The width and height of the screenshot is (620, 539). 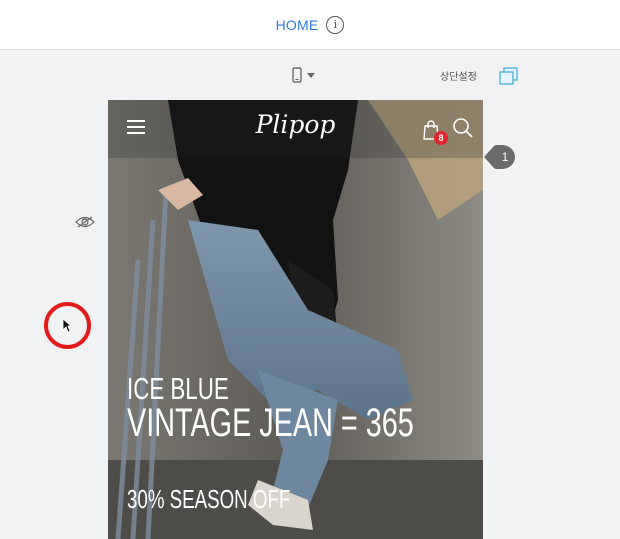 I want to click on top-settings-label: 상단설정, so click(x=458, y=75).